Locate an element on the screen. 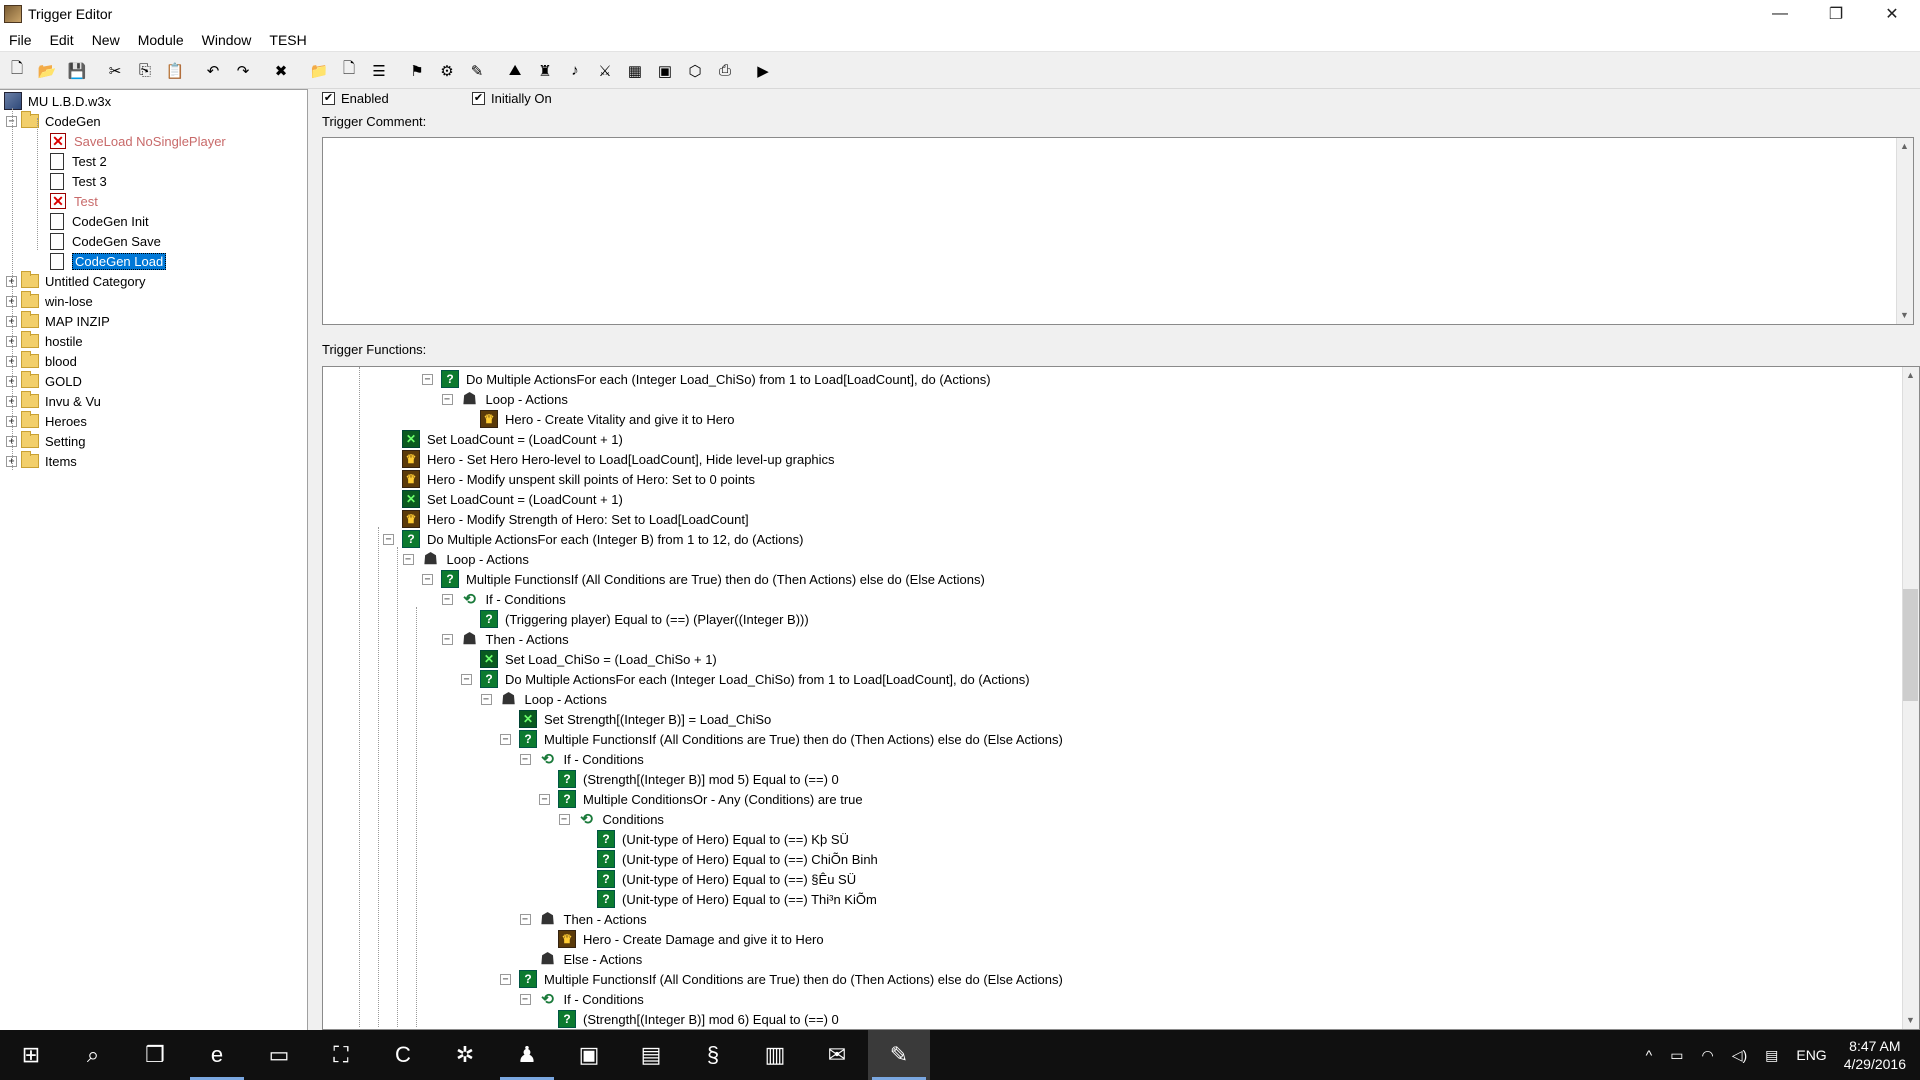 The height and width of the screenshot is (1080, 1920). trigger-editor-button: ✎ is located at coordinates (477, 71).